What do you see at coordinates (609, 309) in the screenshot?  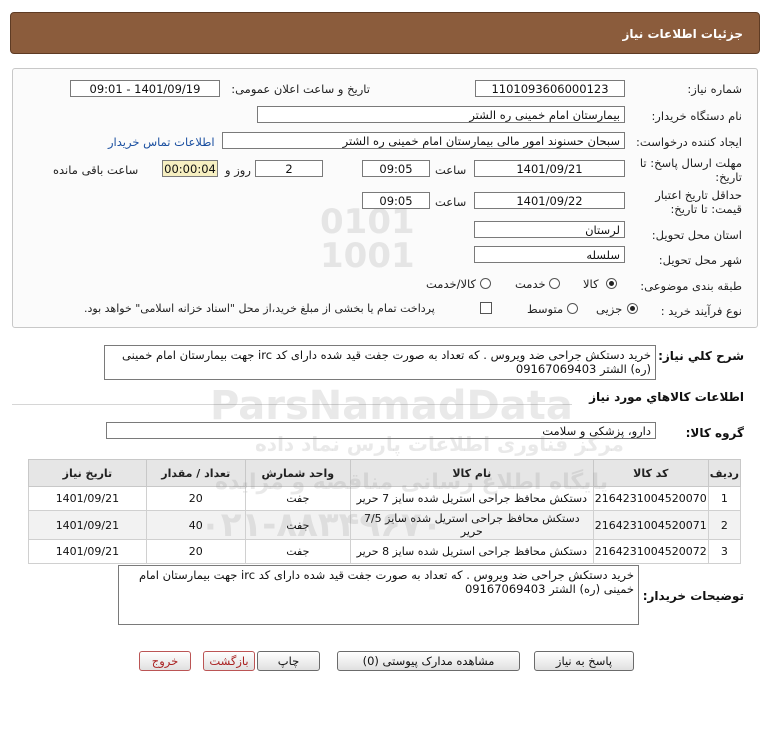 I see `purchase-option-minor: جزیی` at bounding box center [609, 309].